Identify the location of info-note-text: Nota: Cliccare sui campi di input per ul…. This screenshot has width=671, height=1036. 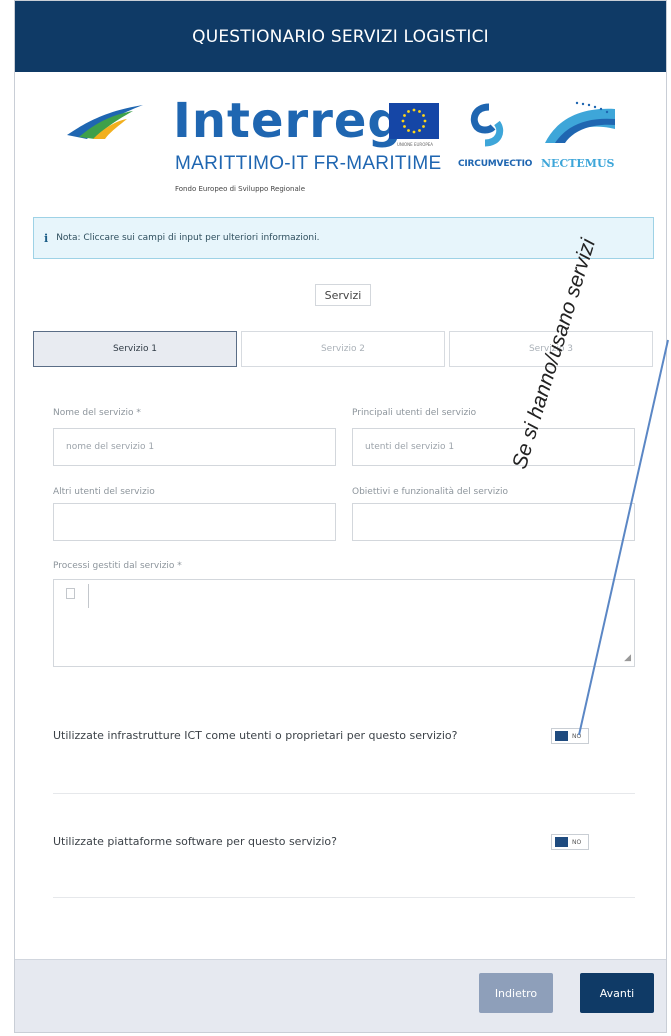
(188, 238).